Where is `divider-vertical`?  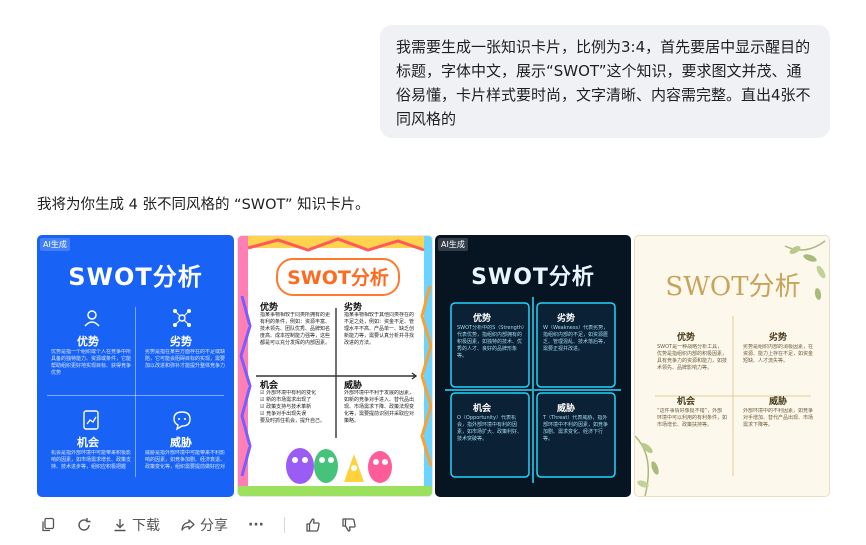 divider-vertical is located at coordinates (135, 392).